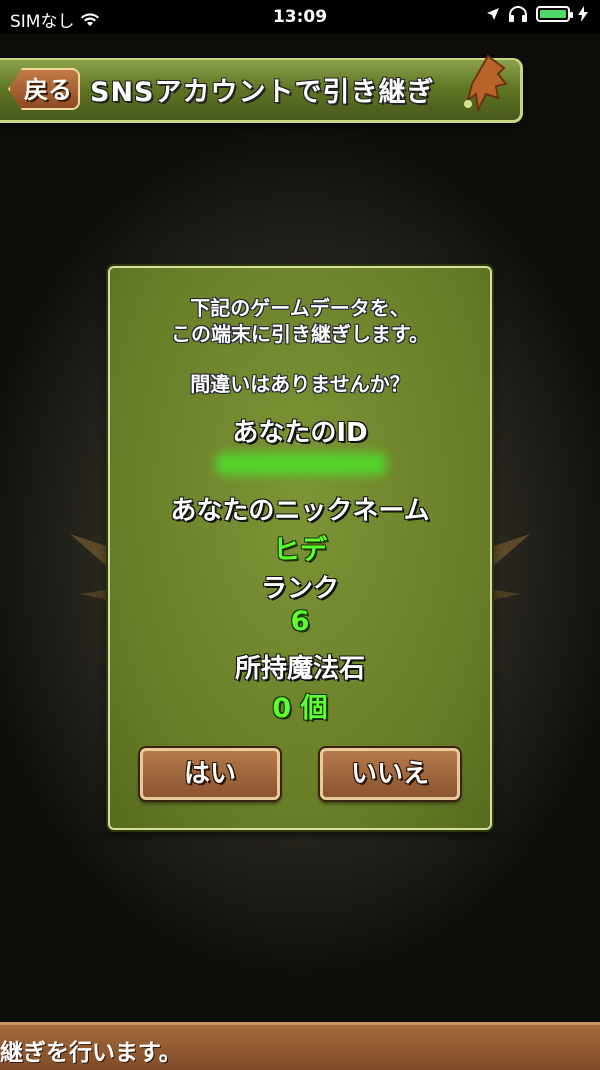 The image size is (600, 1070). Describe the element at coordinates (390, 774) in the screenshot. I see `no-button: いいえ` at that location.